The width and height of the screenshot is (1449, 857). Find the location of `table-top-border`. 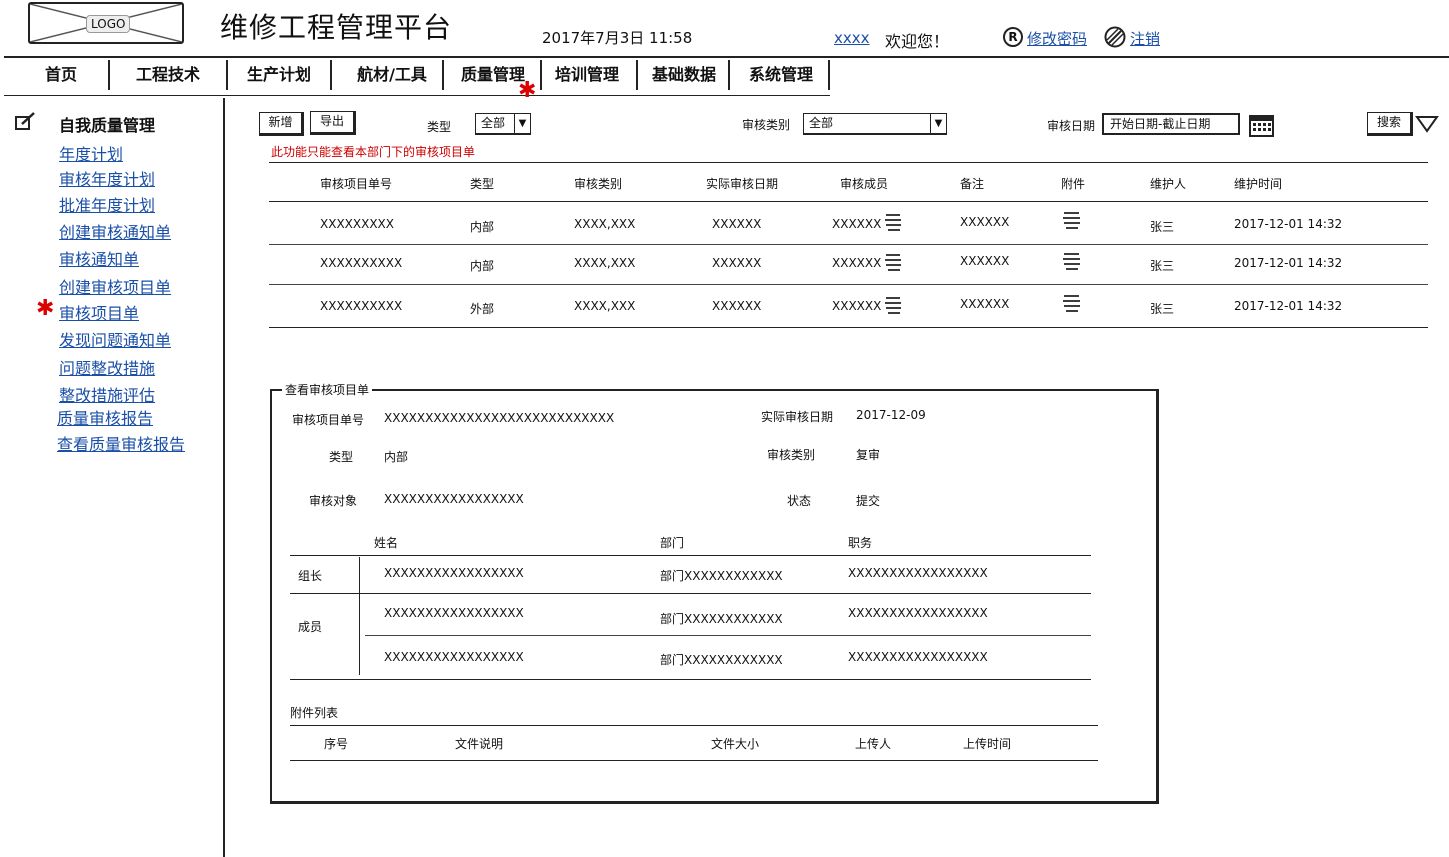

table-top-border is located at coordinates (848, 162).